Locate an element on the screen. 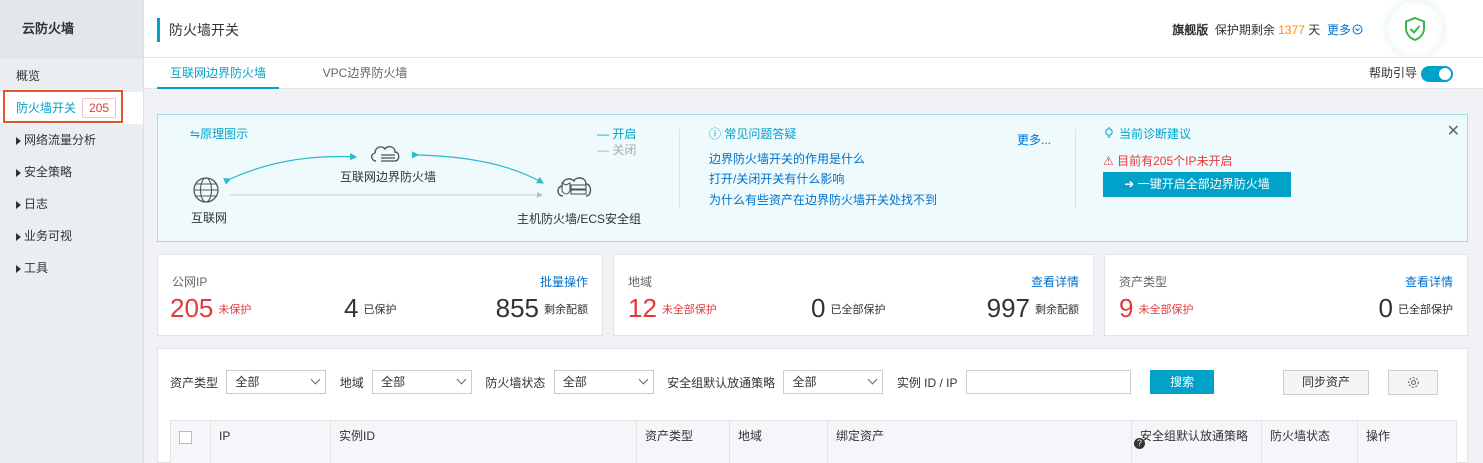  stat-value: 997 is located at coordinates (1008, 308).